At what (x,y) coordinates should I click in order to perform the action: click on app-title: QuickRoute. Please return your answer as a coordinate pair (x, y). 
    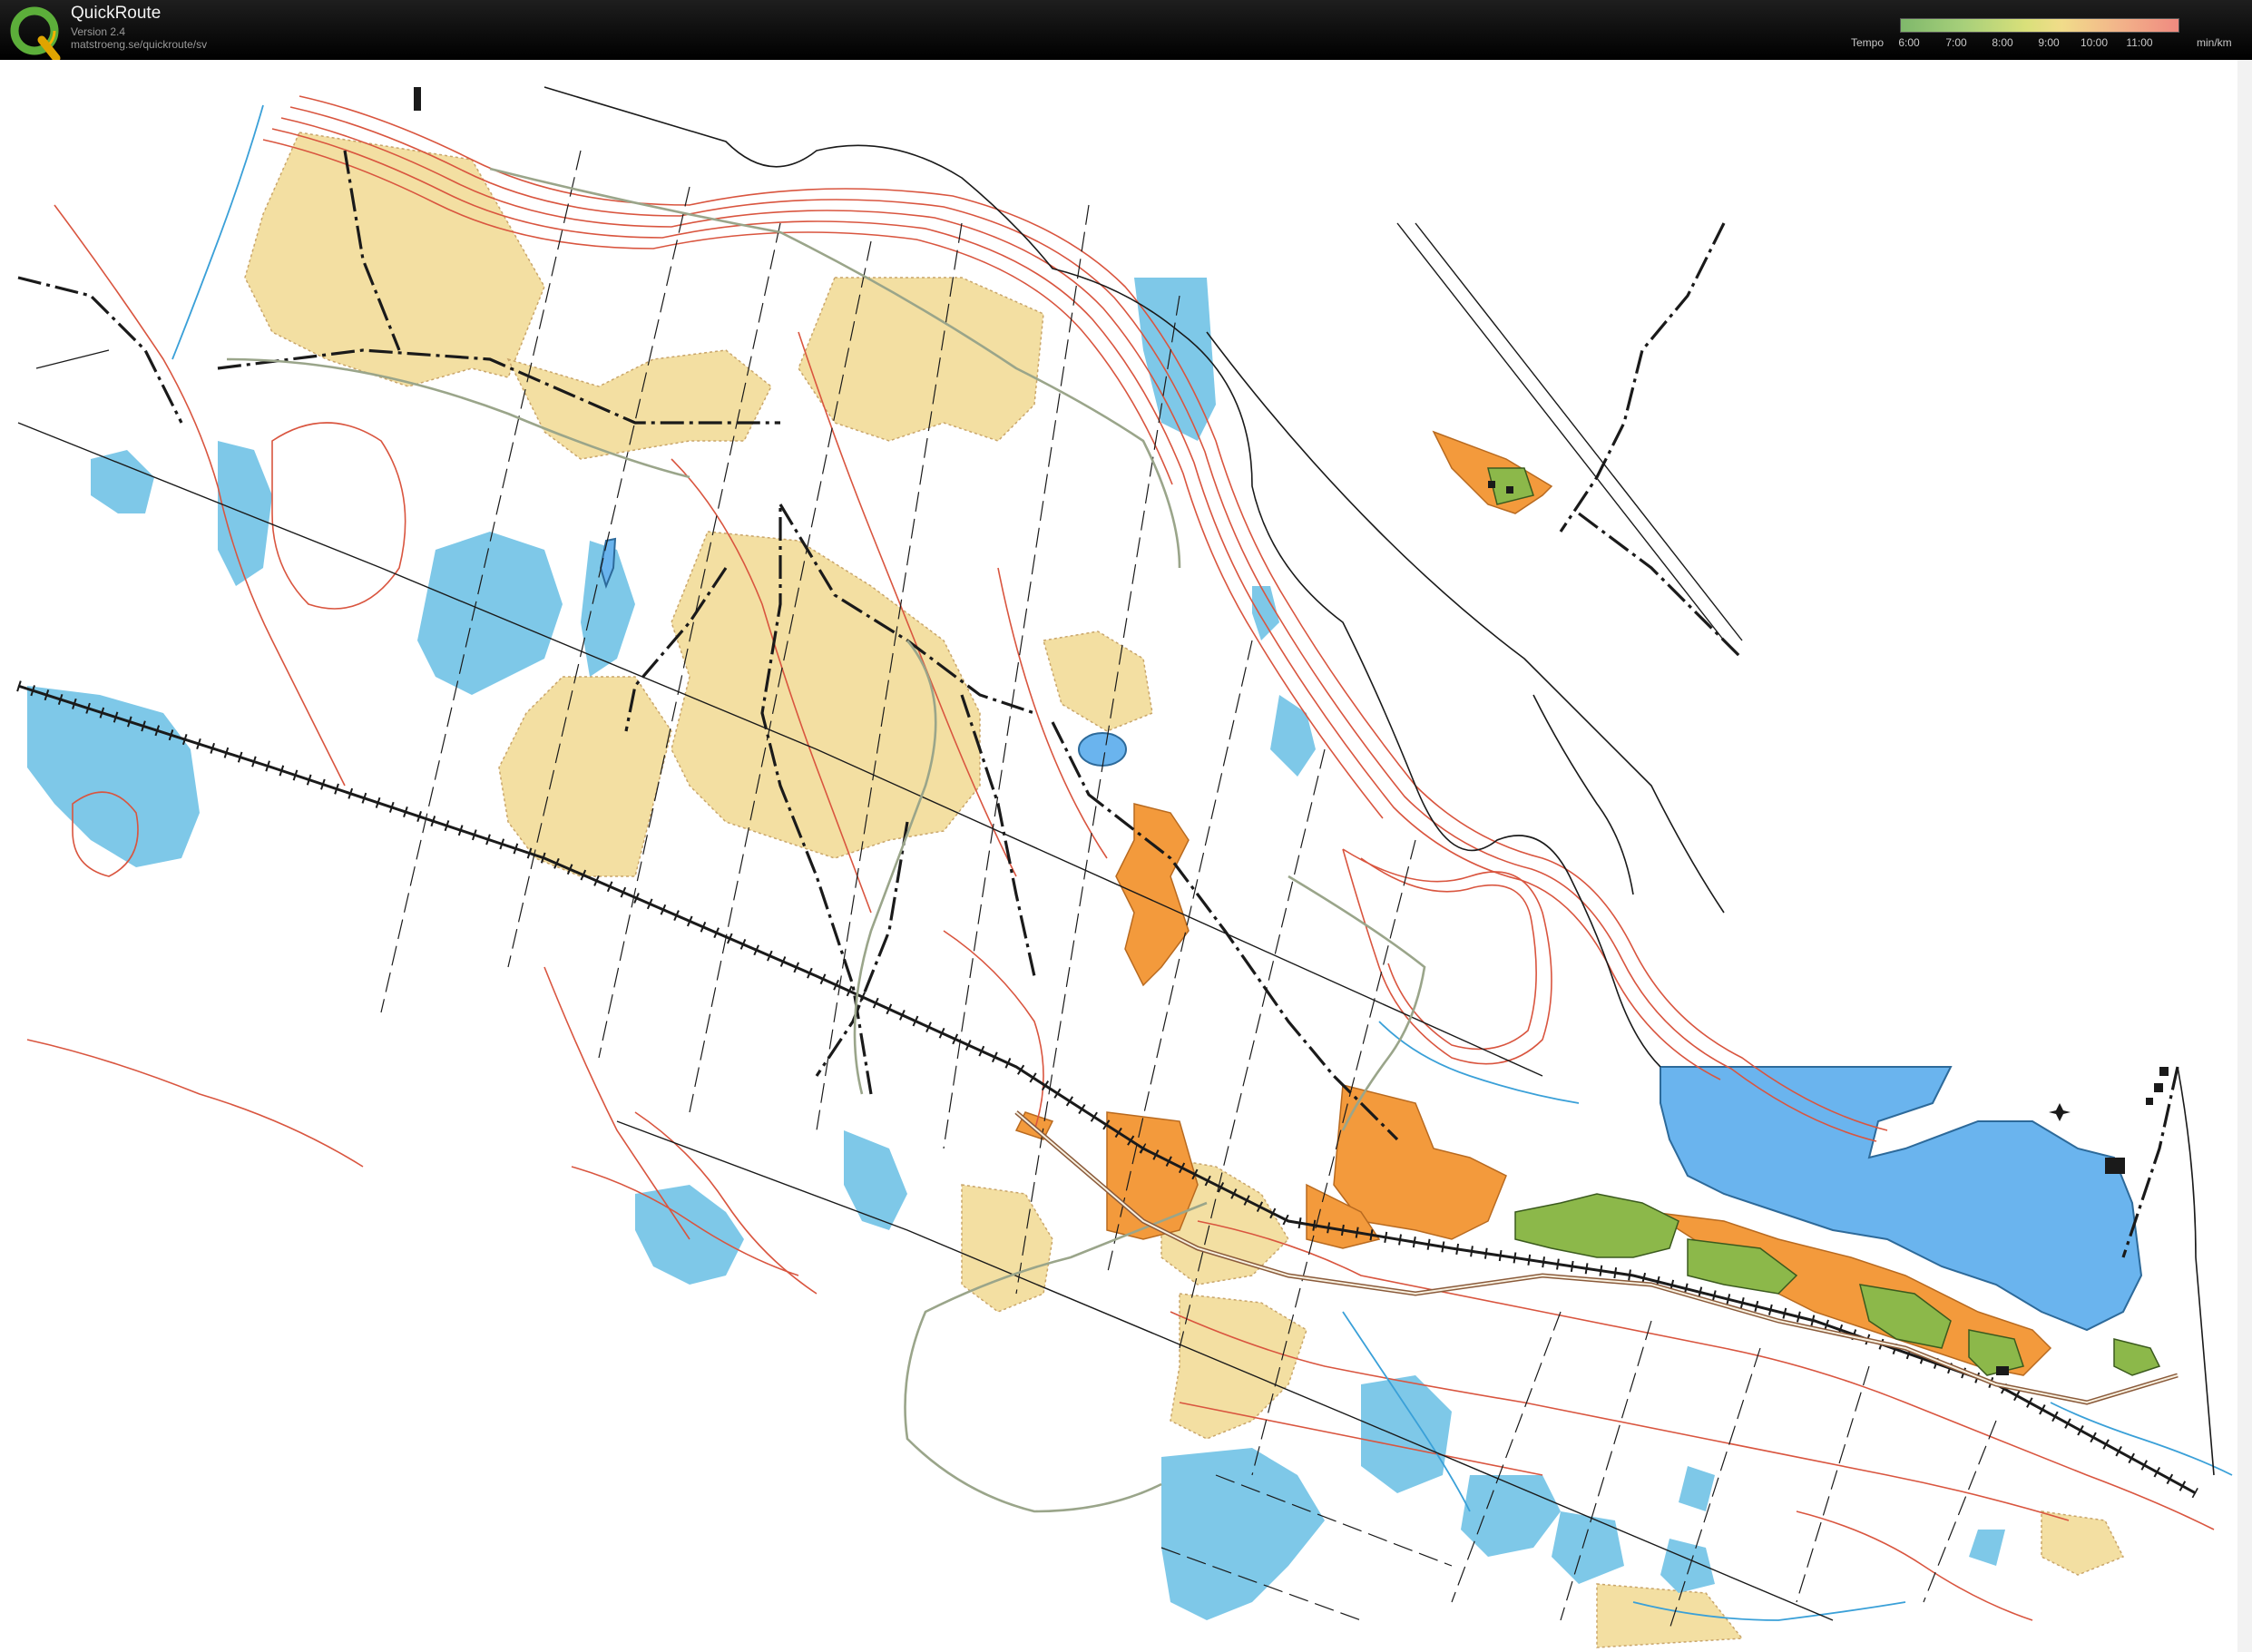
    Looking at the image, I should click on (116, 13).